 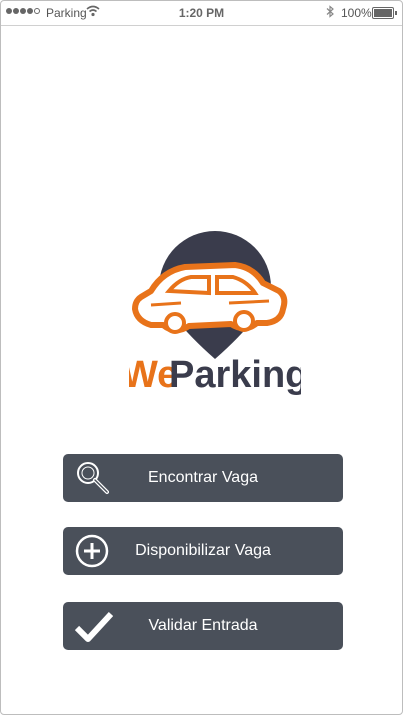 What do you see at coordinates (235, 374) in the screenshot?
I see `logo-text-parking: Parking` at bounding box center [235, 374].